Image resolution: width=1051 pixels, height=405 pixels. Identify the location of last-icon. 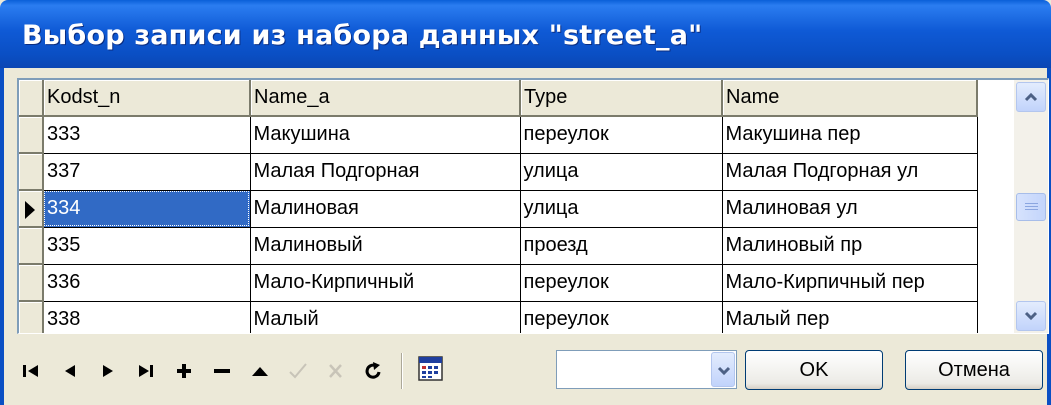
(146, 371).